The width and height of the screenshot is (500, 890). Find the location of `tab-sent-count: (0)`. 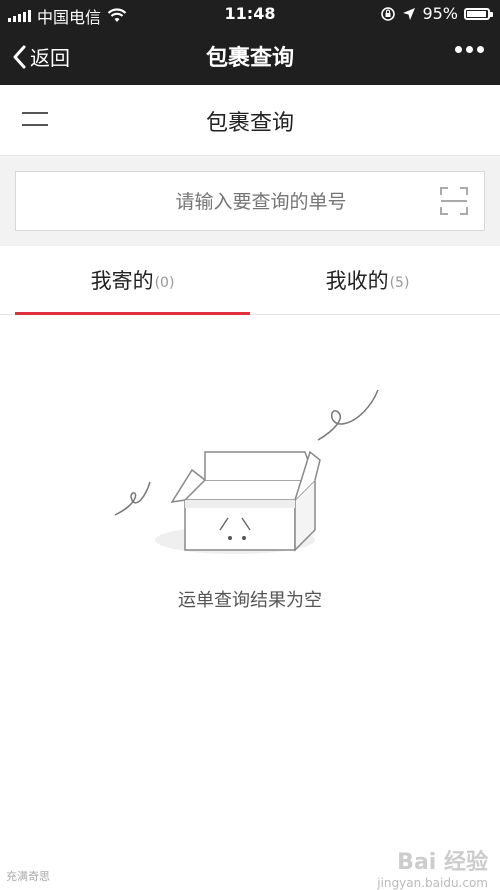

tab-sent-count: (0) is located at coordinates (164, 283).